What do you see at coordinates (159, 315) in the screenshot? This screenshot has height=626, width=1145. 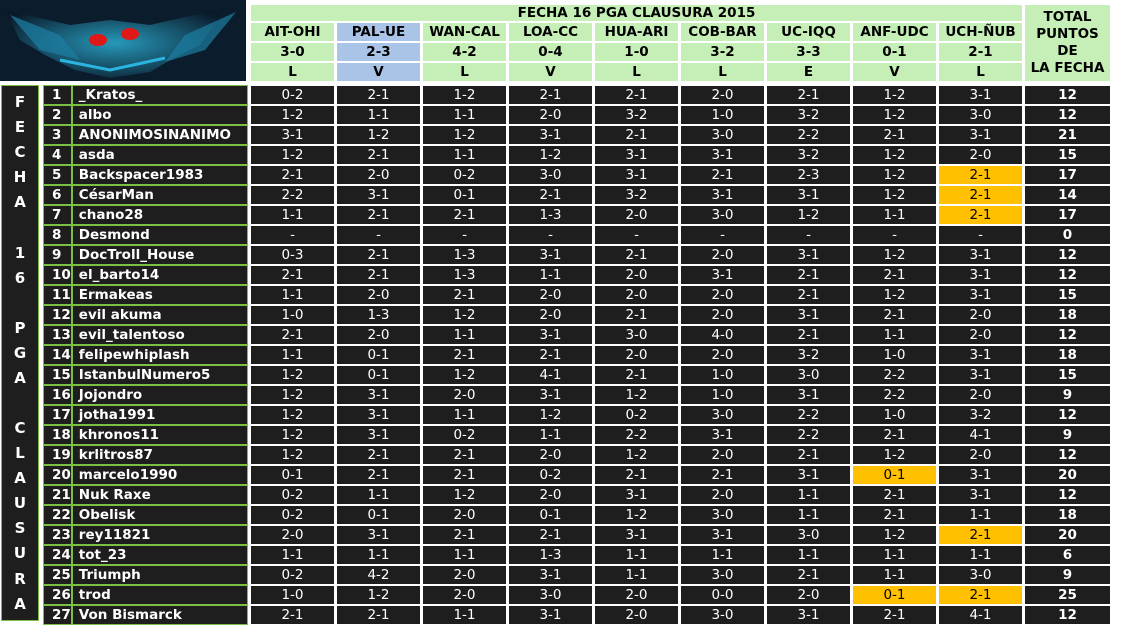 I see `player-name: evil akuma` at bounding box center [159, 315].